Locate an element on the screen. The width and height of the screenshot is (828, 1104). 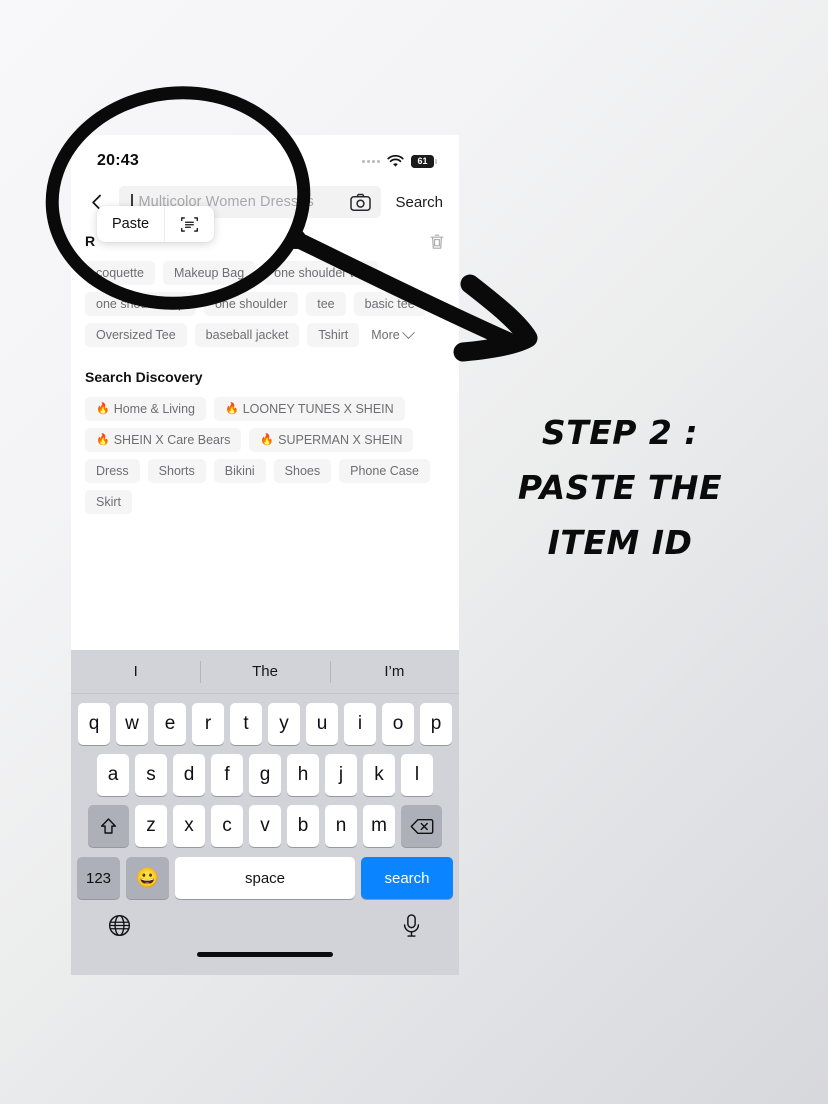
battery-icon: 61 is located at coordinates (424, 161).